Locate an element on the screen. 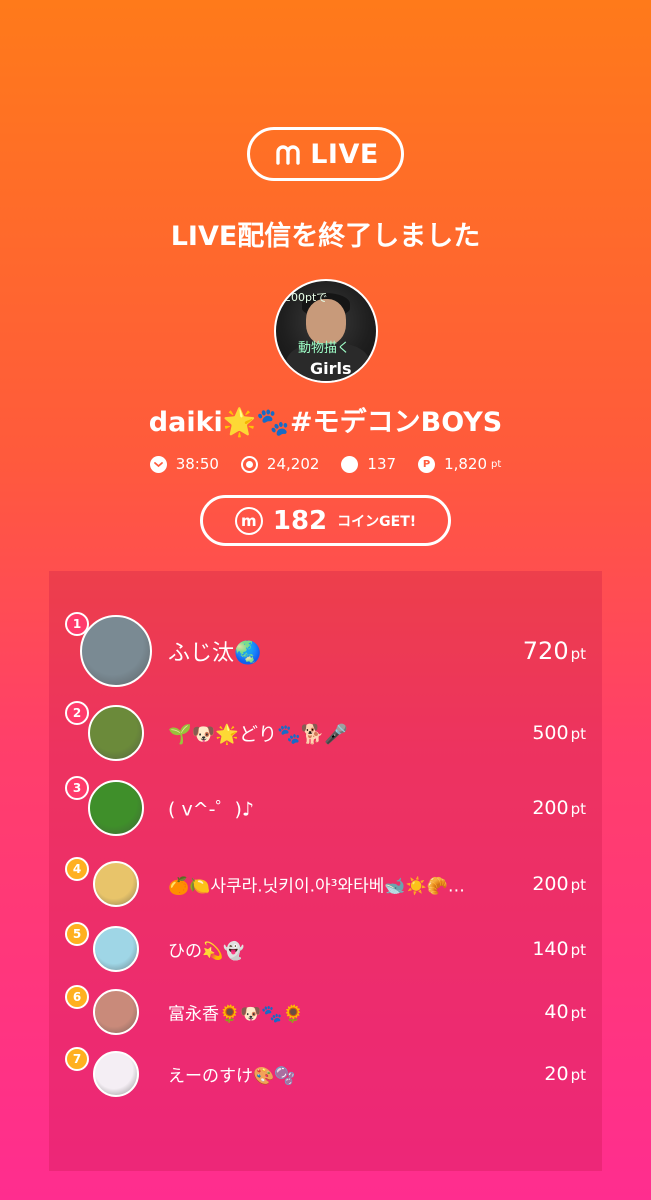 This screenshot has height=1200, width=651. ranking-row: 1 ふじ汰🌏 720 pt is located at coordinates (325, 649).